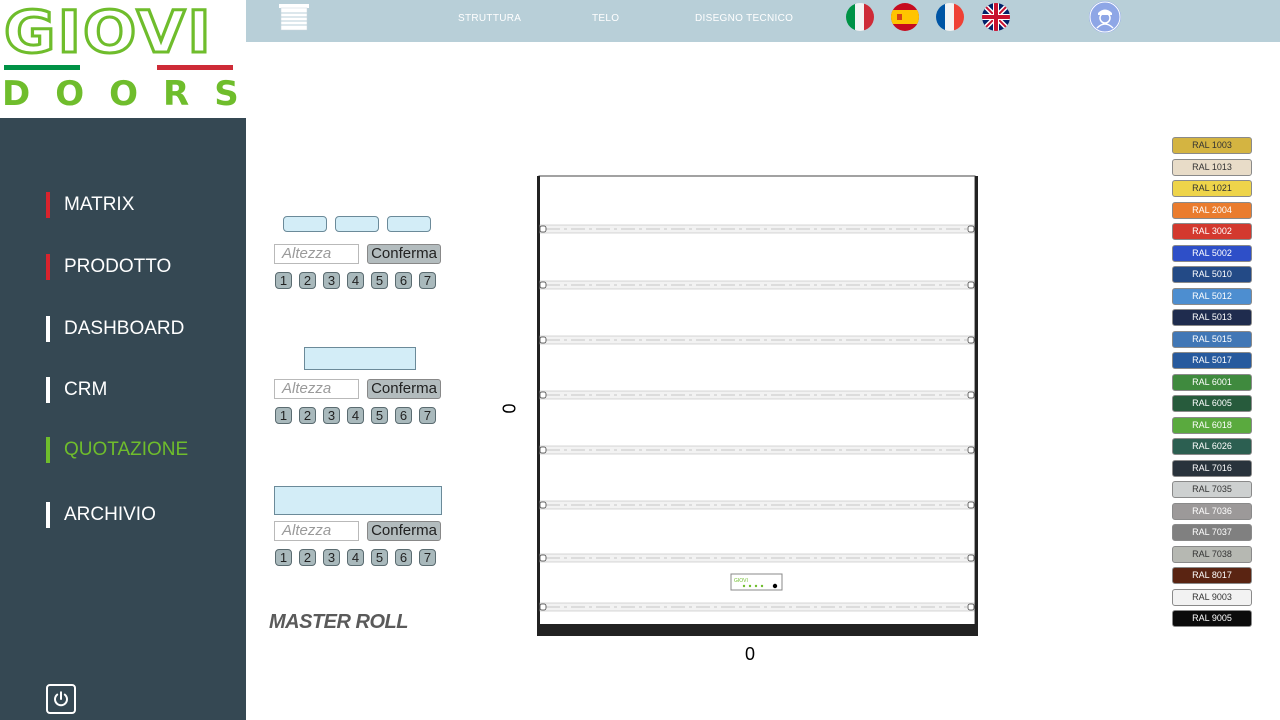  I want to click on ral-swatch: RAL 5012, so click(1212, 296).